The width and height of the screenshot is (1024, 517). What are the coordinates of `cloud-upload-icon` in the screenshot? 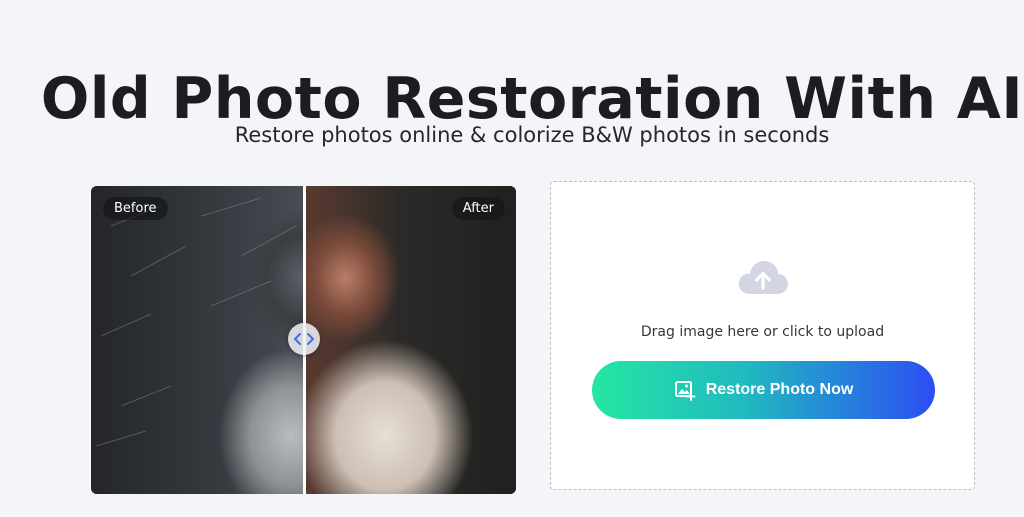 It's located at (763, 277).